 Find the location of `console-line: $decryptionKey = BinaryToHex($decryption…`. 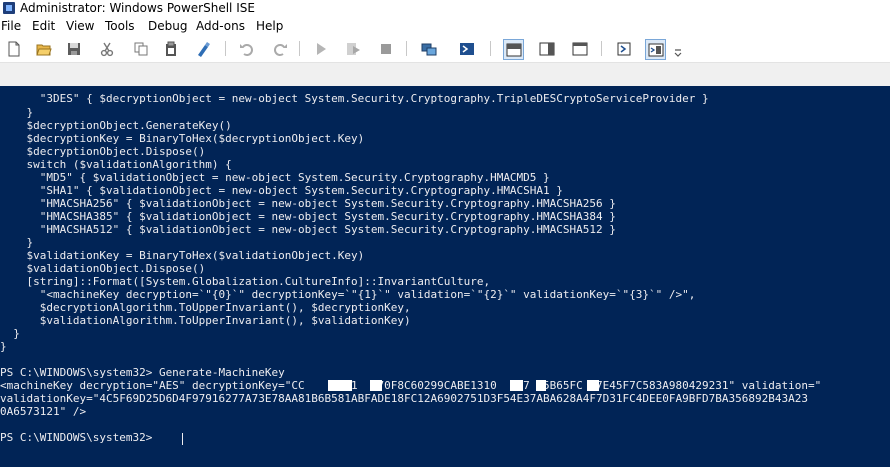

console-line: $decryptionKey = BinaryToHex($decryption… is located at coordinates (182, 138).